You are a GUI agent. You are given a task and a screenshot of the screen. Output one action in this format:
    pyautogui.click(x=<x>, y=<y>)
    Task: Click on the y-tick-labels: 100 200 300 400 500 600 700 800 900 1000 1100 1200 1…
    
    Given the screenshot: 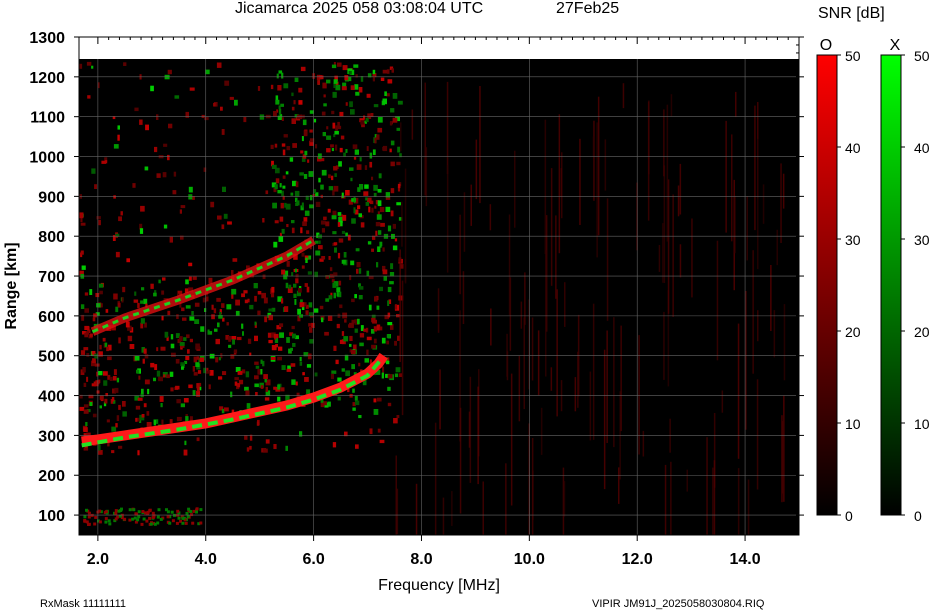 What is the action you would take?
    pyautogui.click(x=47, y=277)
    